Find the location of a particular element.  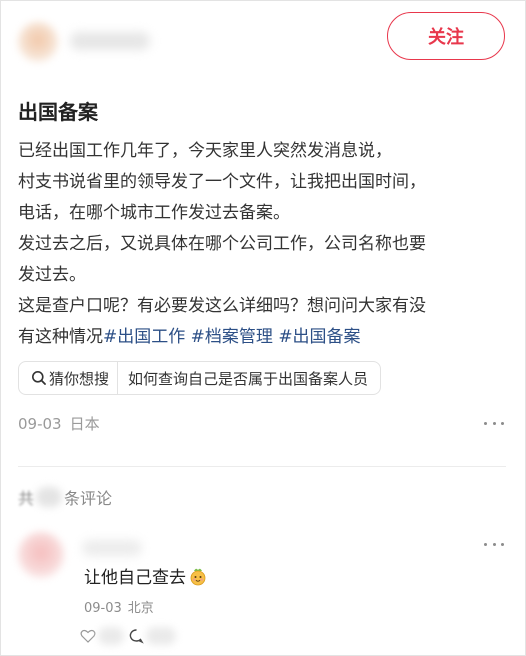

post-line: 发过去之后，又说具体在哪个公司工作，公司名称也要 is located at coordinates (222, 244).